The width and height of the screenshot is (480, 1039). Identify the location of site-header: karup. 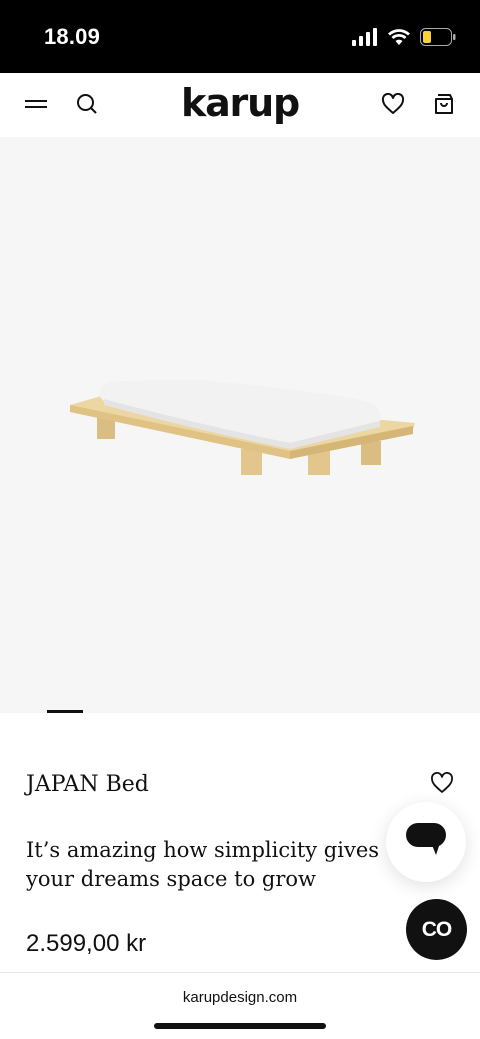
(240, 105).